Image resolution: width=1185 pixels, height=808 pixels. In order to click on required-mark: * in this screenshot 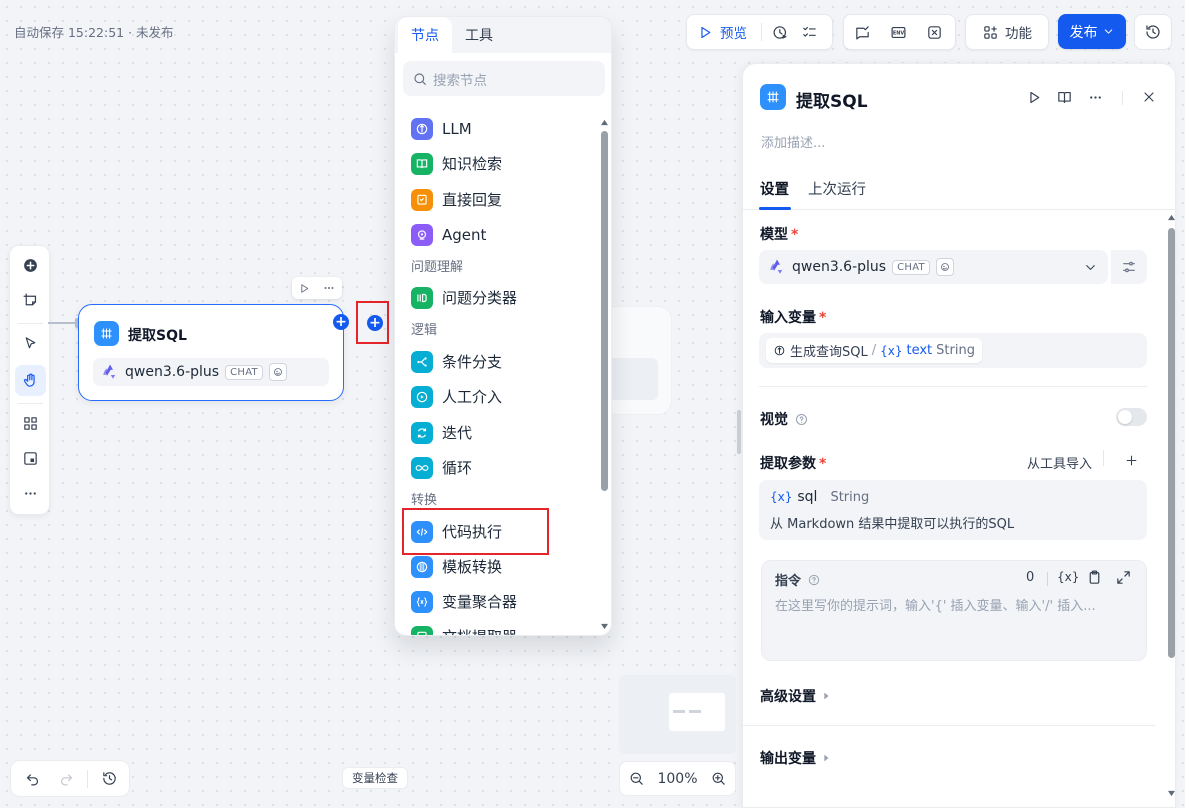, I will do `click(795, 235)`.